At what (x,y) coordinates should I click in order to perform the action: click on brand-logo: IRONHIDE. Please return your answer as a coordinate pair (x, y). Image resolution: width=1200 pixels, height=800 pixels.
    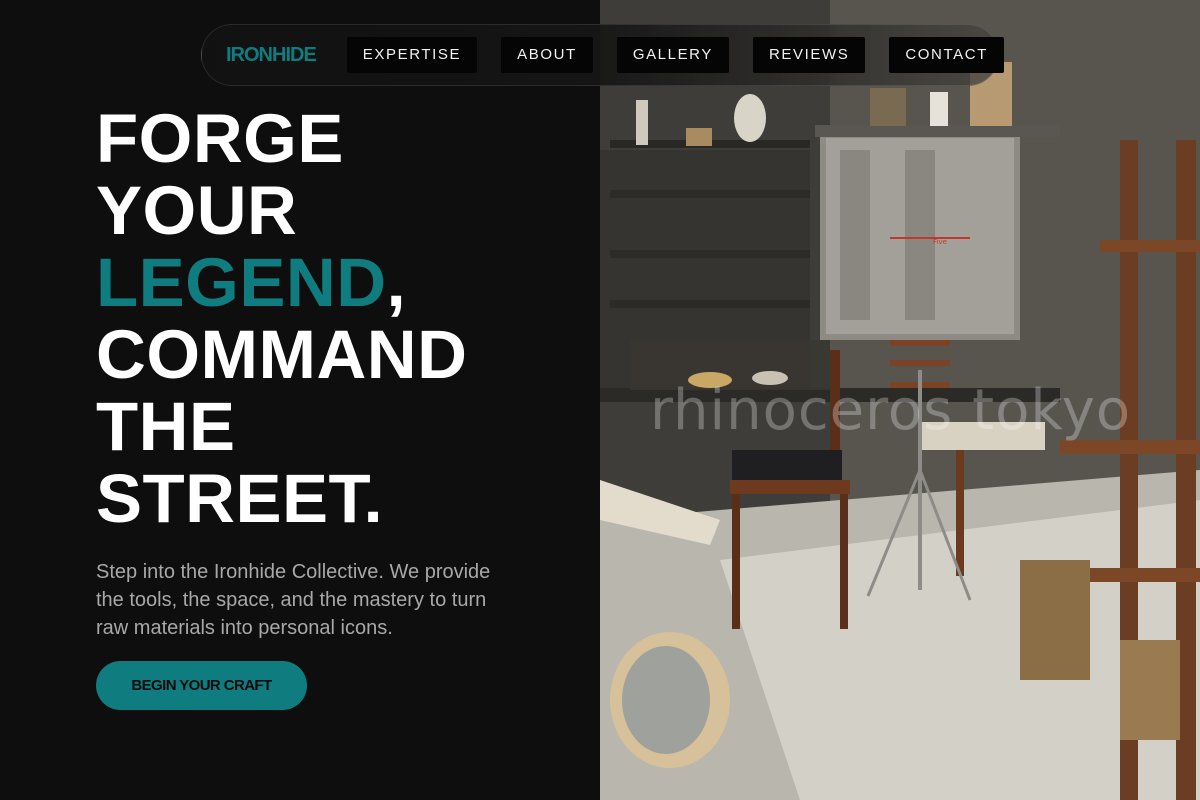
    Looking at the image, I should click on (271, 55).